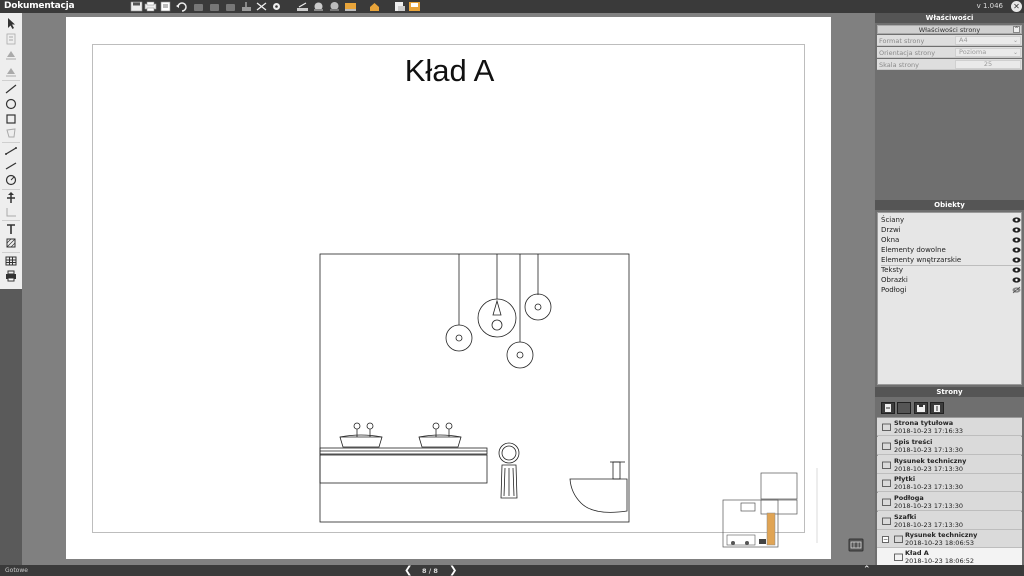 The width and height of the screenshot is (1024, 576). What do you see at coordinates (11, 133) in the screenshot?
I see `polygon-icon` at bounding box center [11, 133].